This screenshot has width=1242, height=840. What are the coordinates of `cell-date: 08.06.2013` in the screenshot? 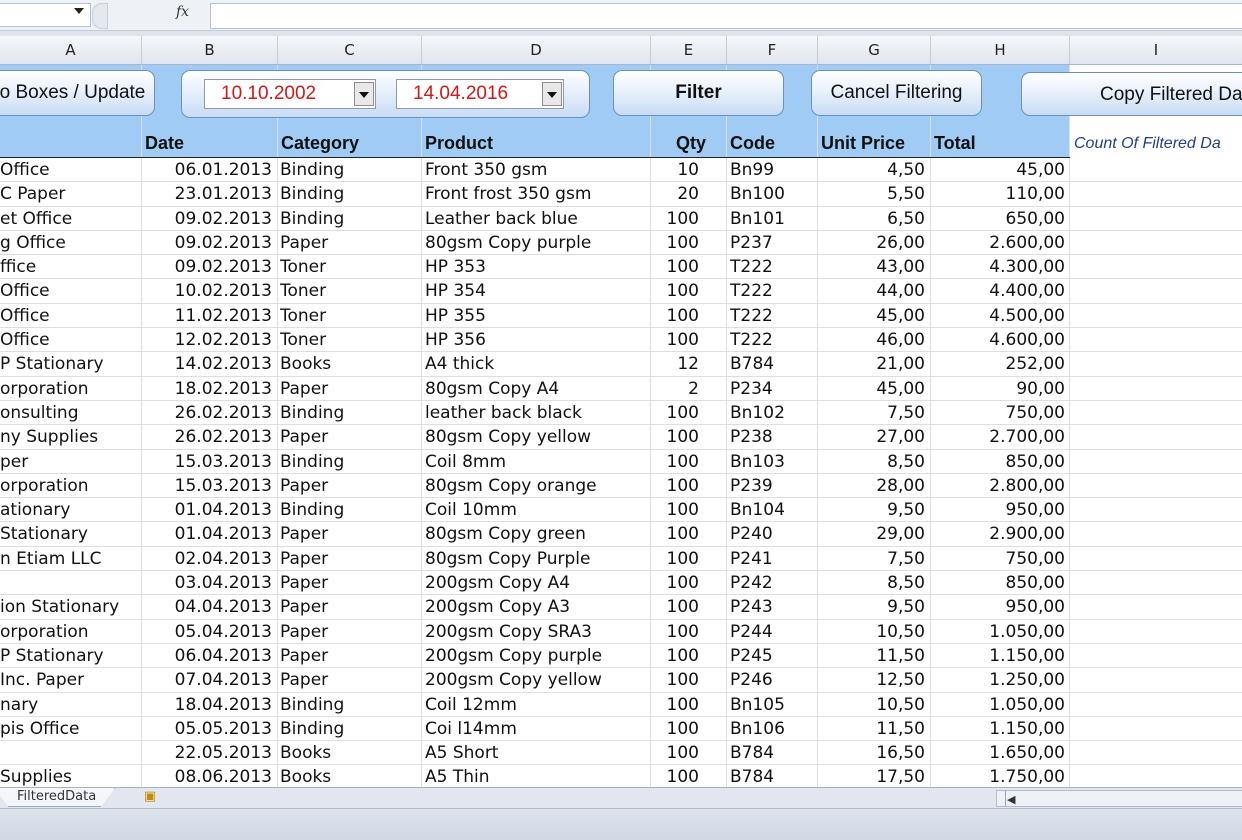 It's located at (207, 776).